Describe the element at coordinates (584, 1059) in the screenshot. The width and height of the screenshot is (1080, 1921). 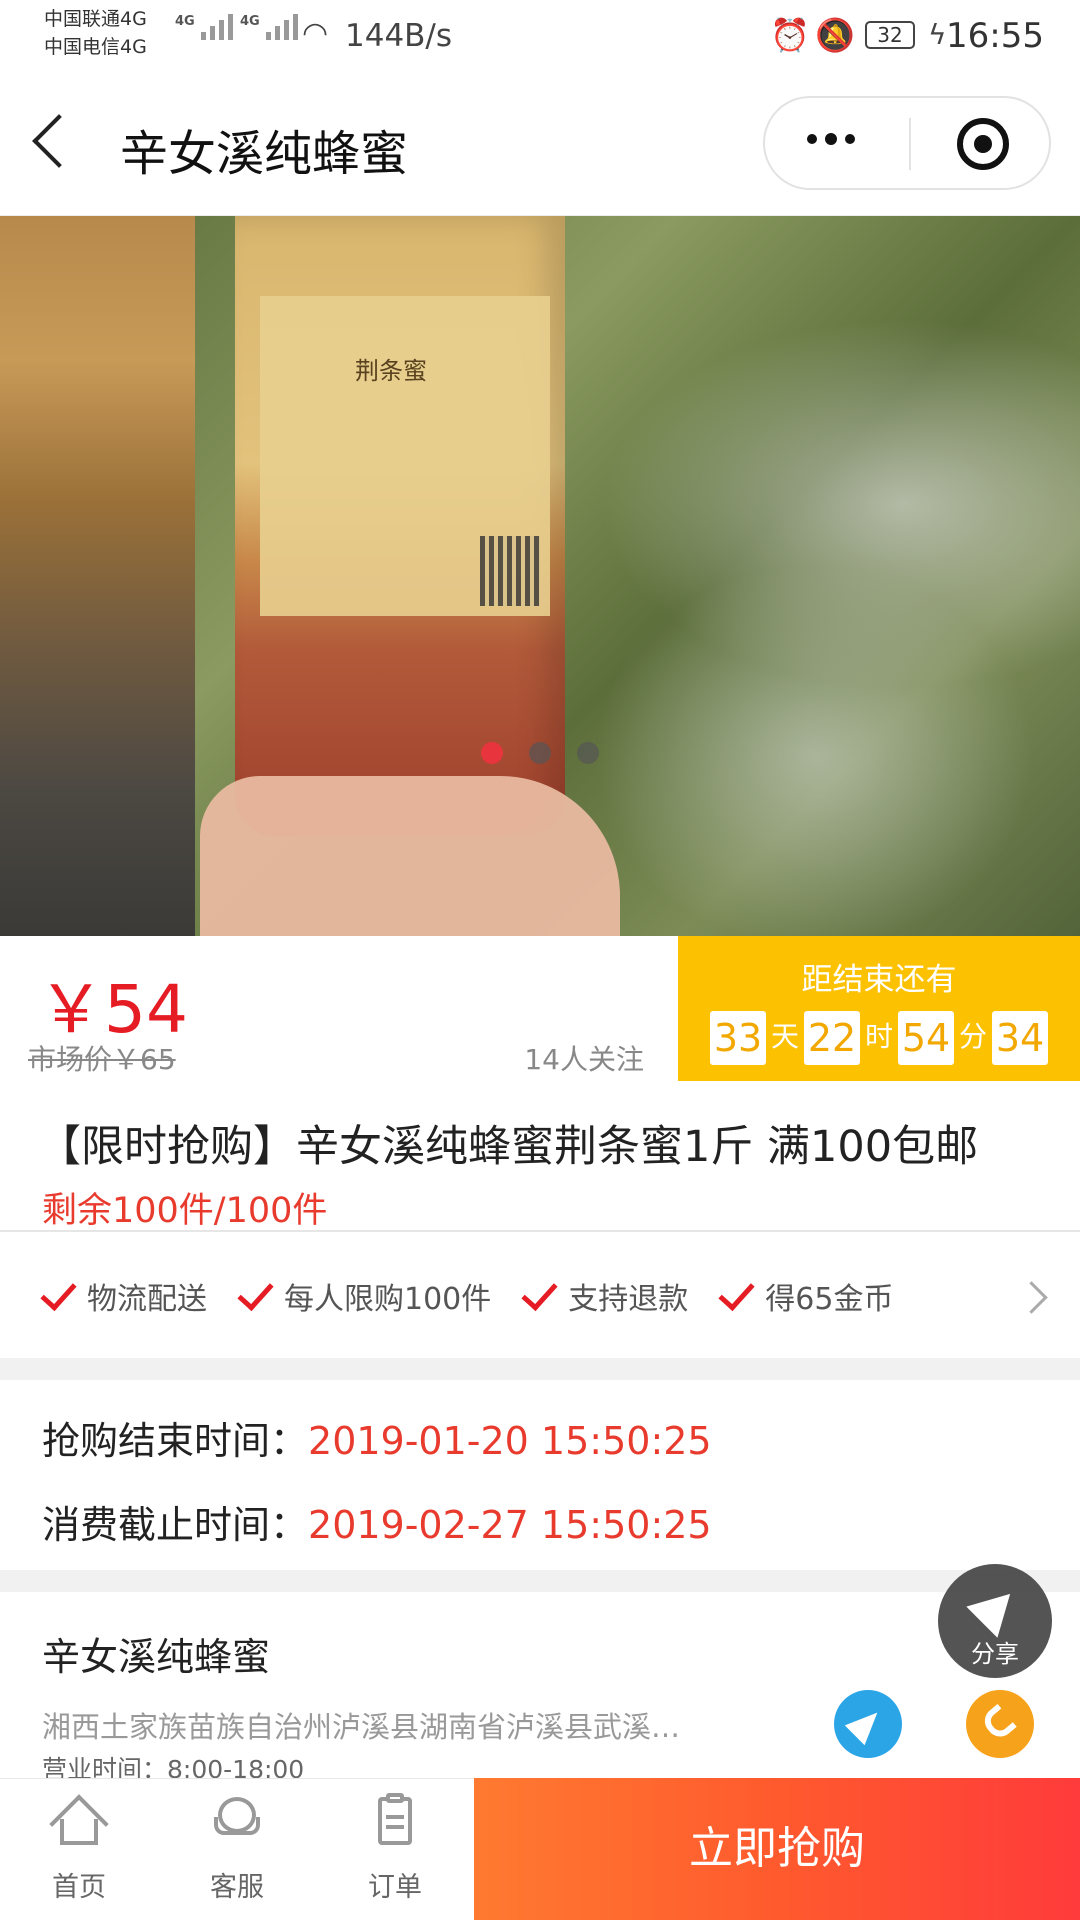
I see `follower-count: 14人关注` at that location.